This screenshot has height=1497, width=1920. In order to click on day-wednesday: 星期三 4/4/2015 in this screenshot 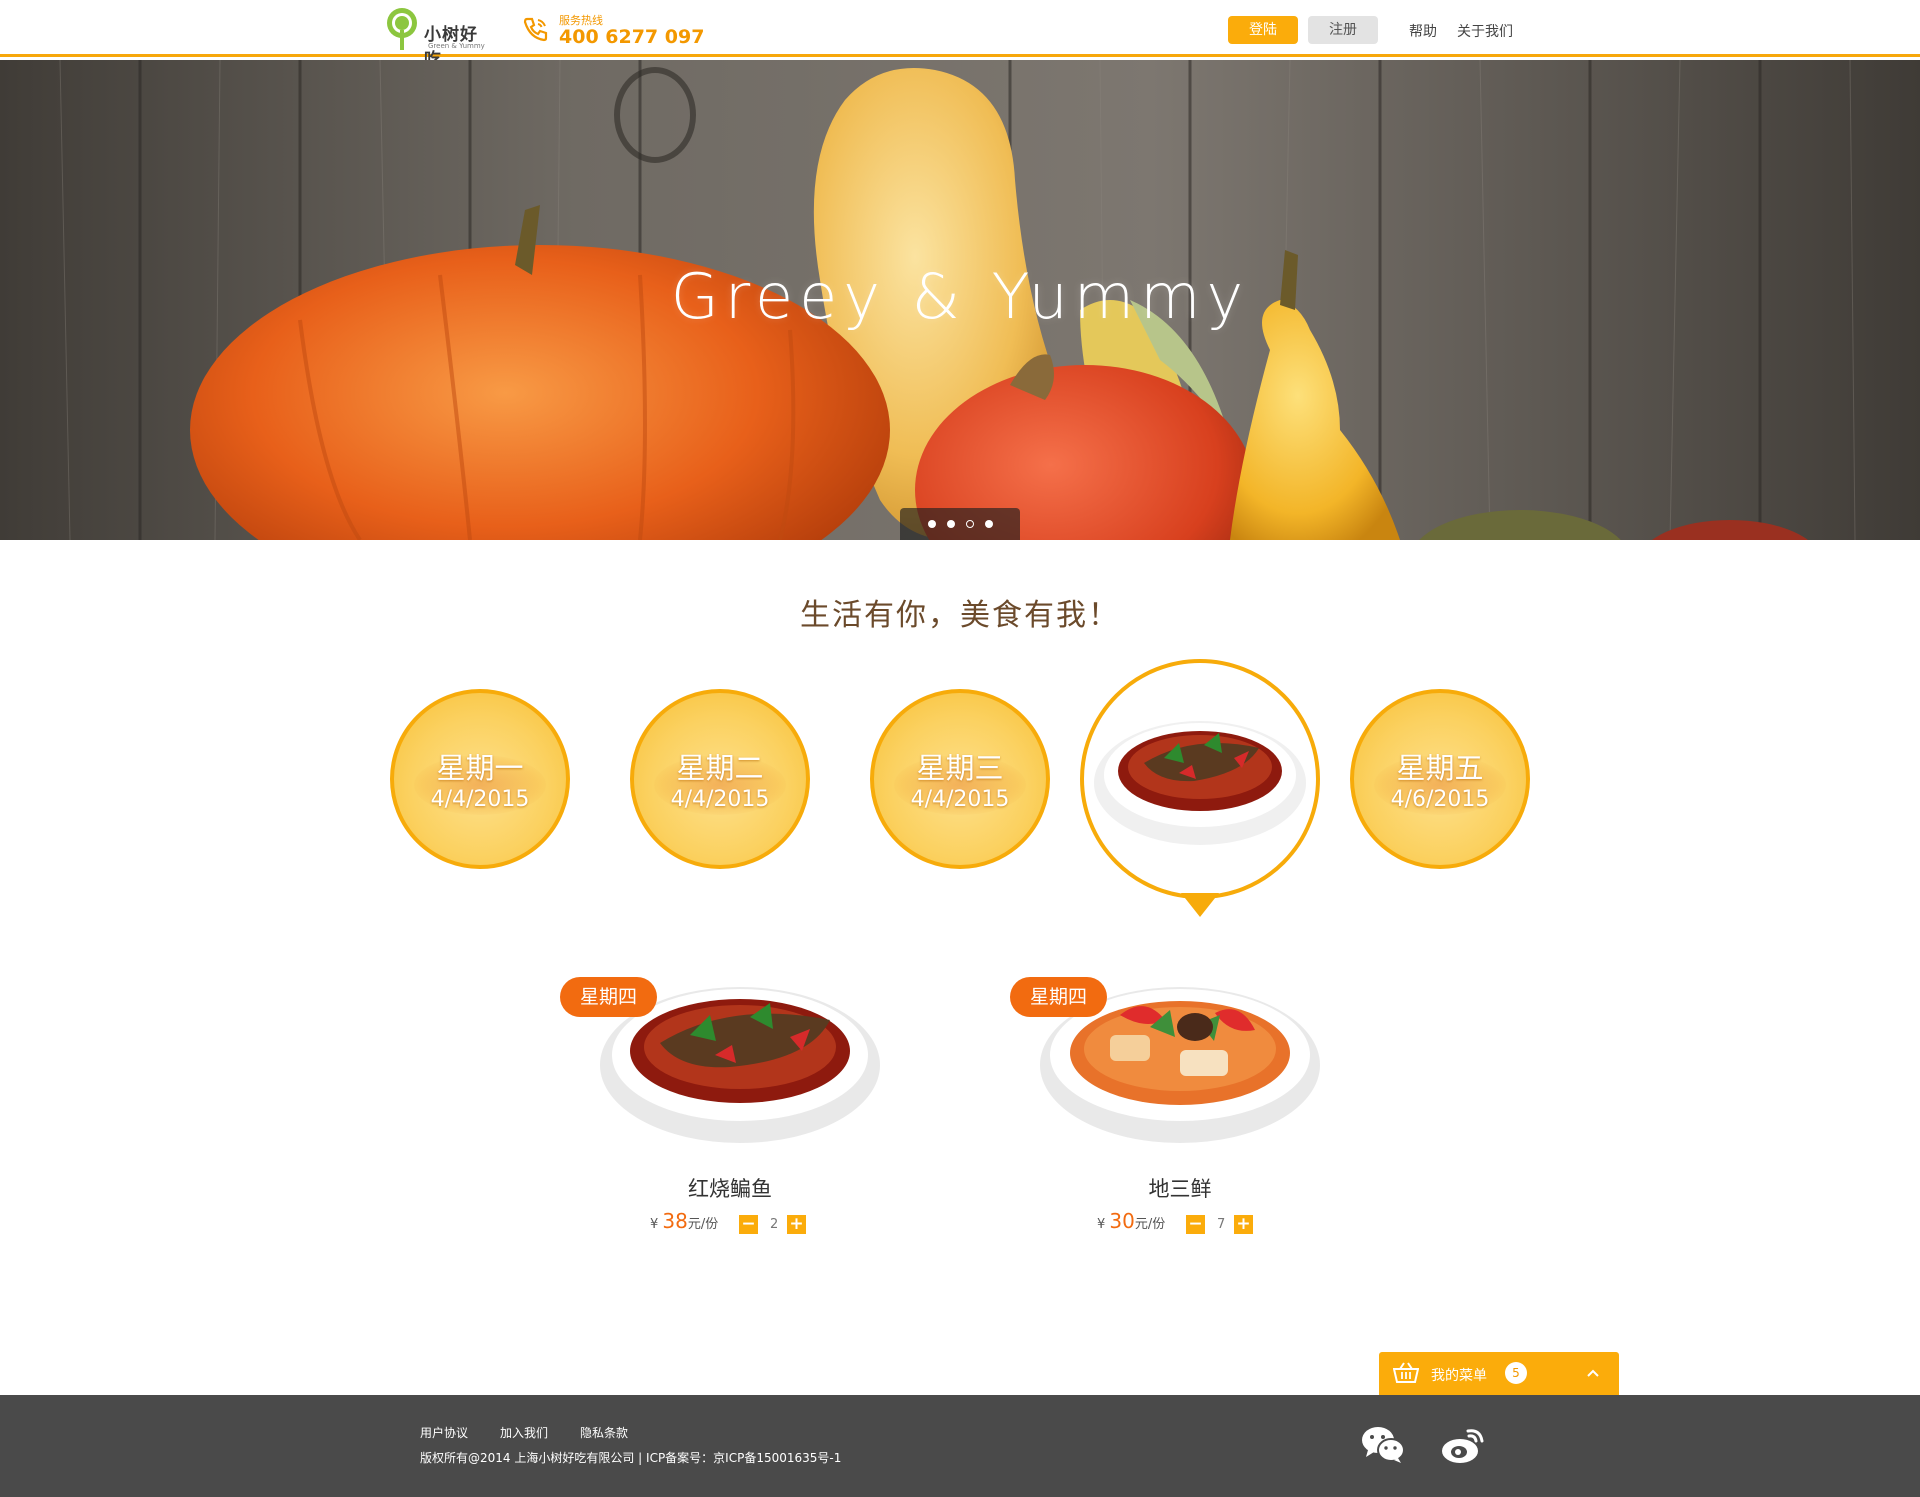, I will do `click(960, 779)`.